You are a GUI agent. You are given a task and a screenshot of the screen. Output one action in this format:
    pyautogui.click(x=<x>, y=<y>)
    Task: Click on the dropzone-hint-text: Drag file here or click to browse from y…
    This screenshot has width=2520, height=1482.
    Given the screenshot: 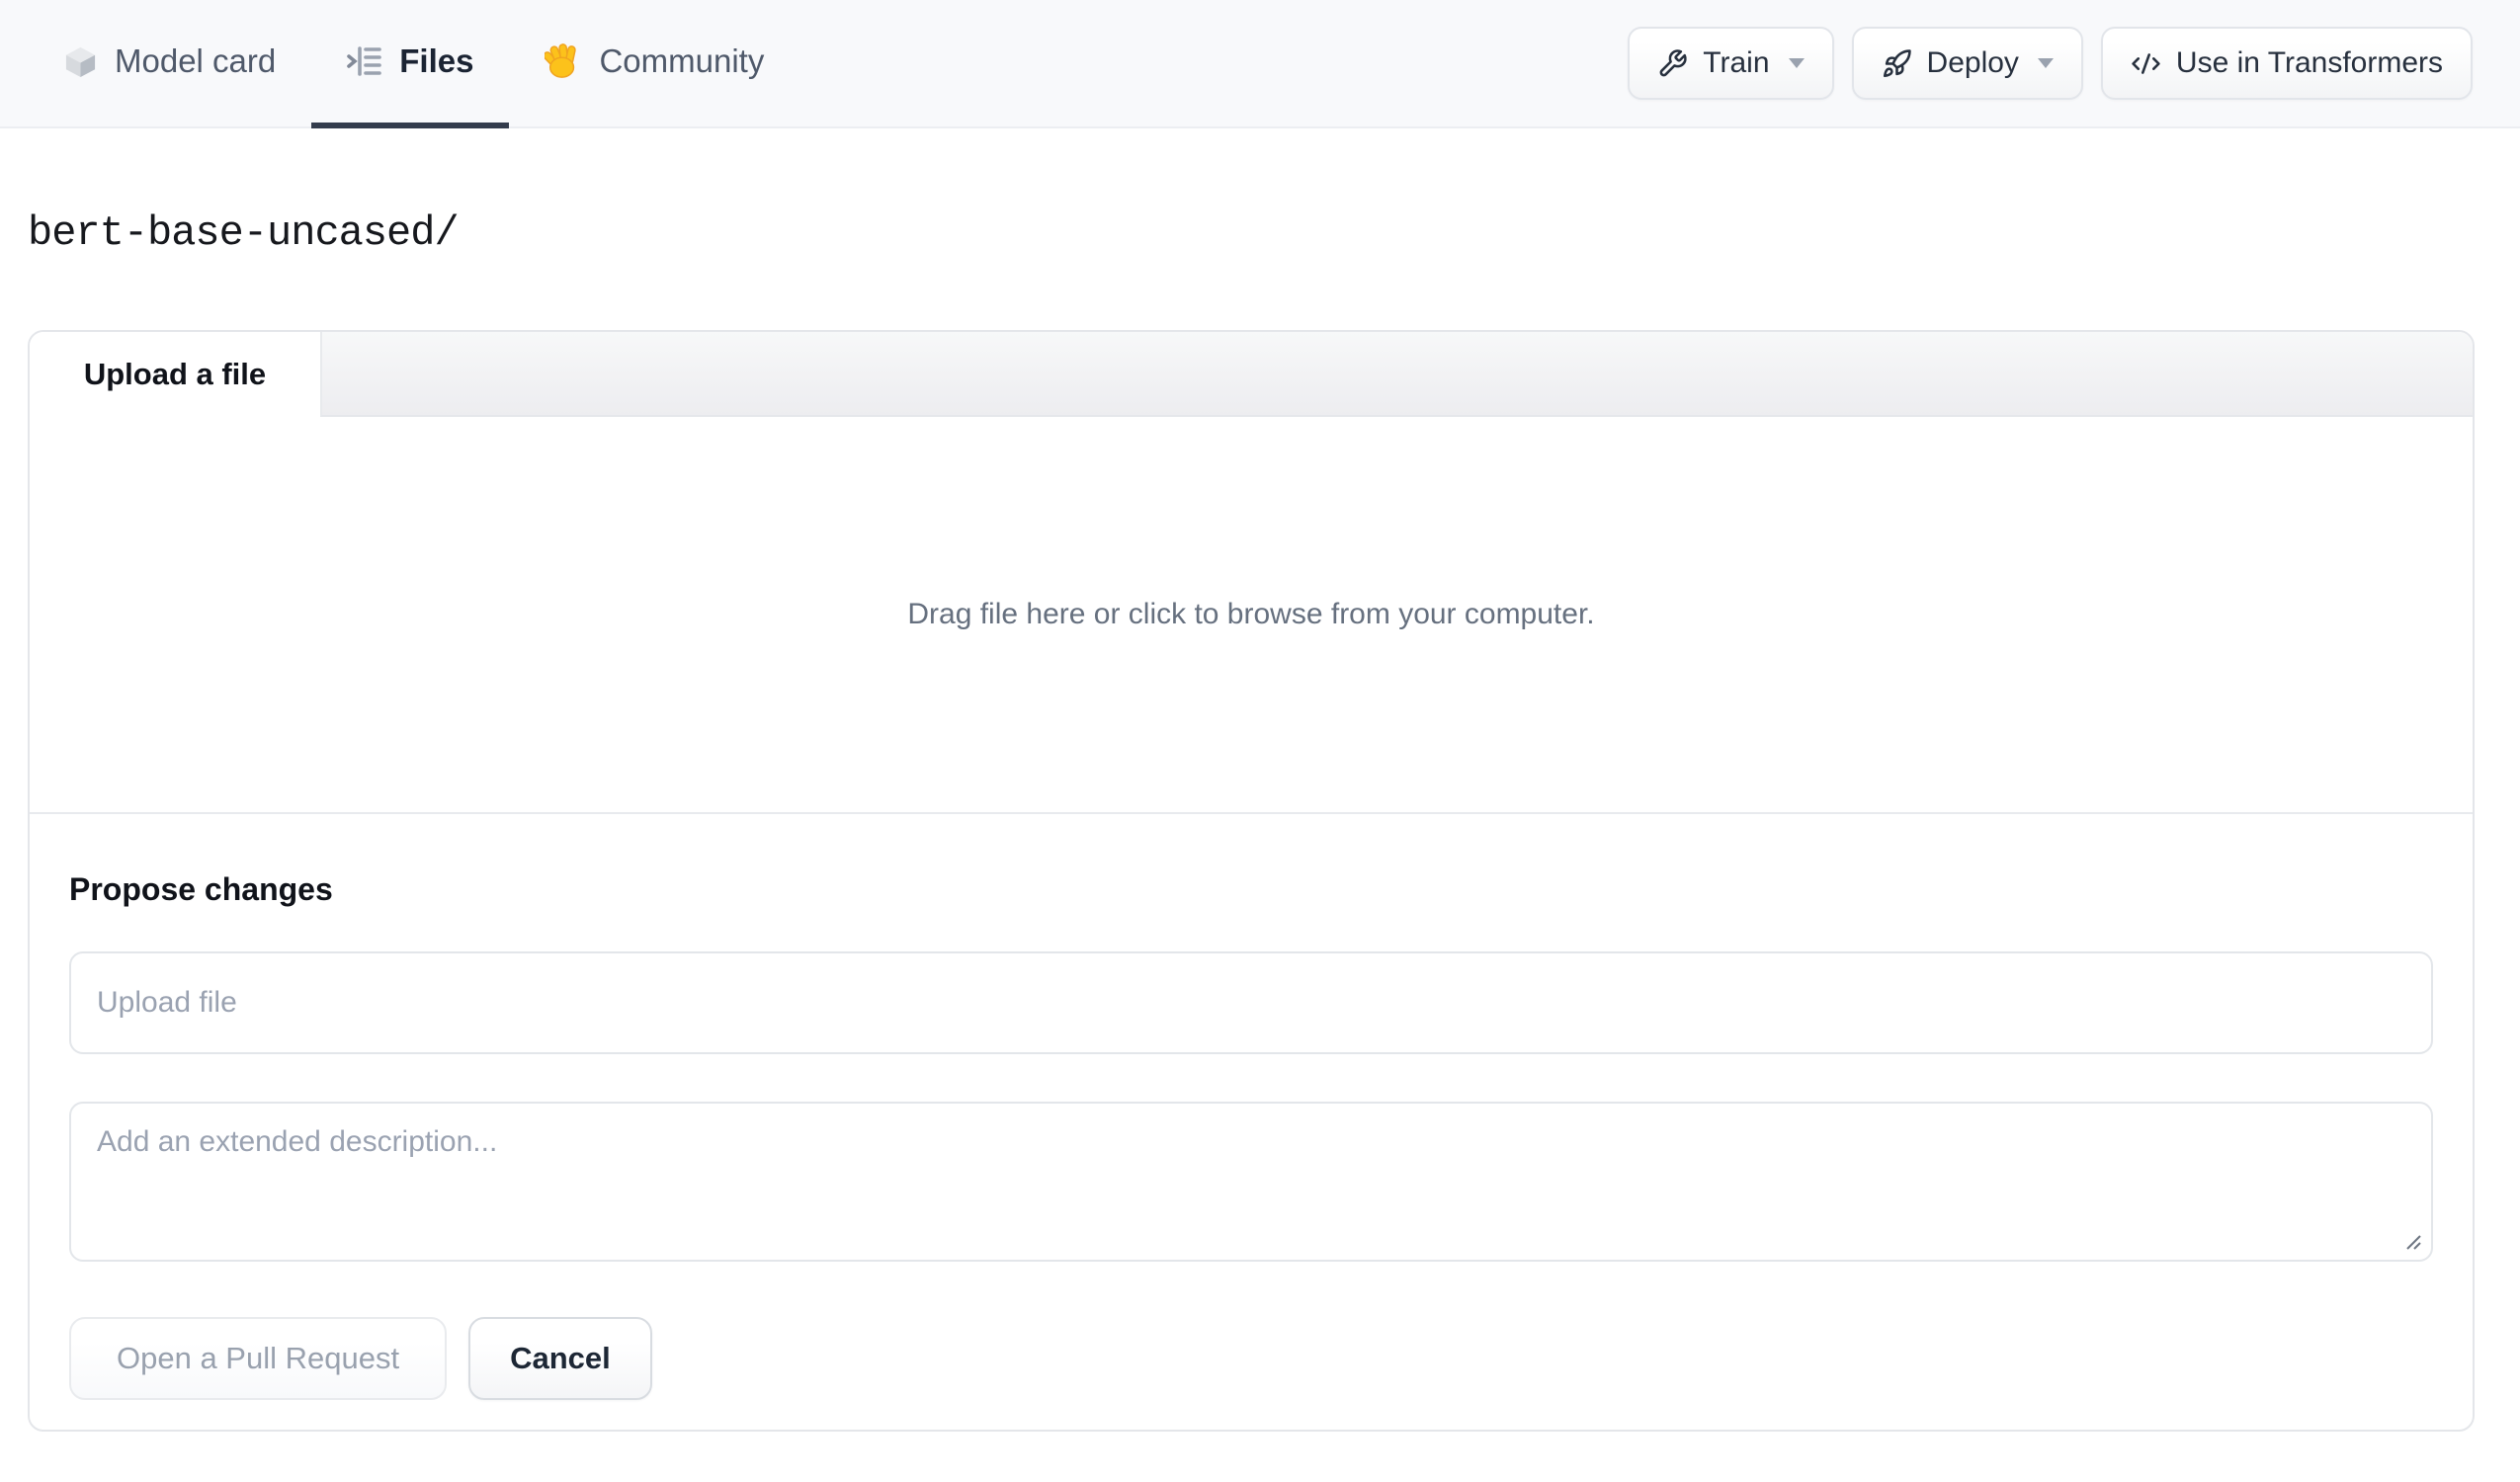 What is the action you would take?
    pyautogui.click(x=1251, y=614)
    